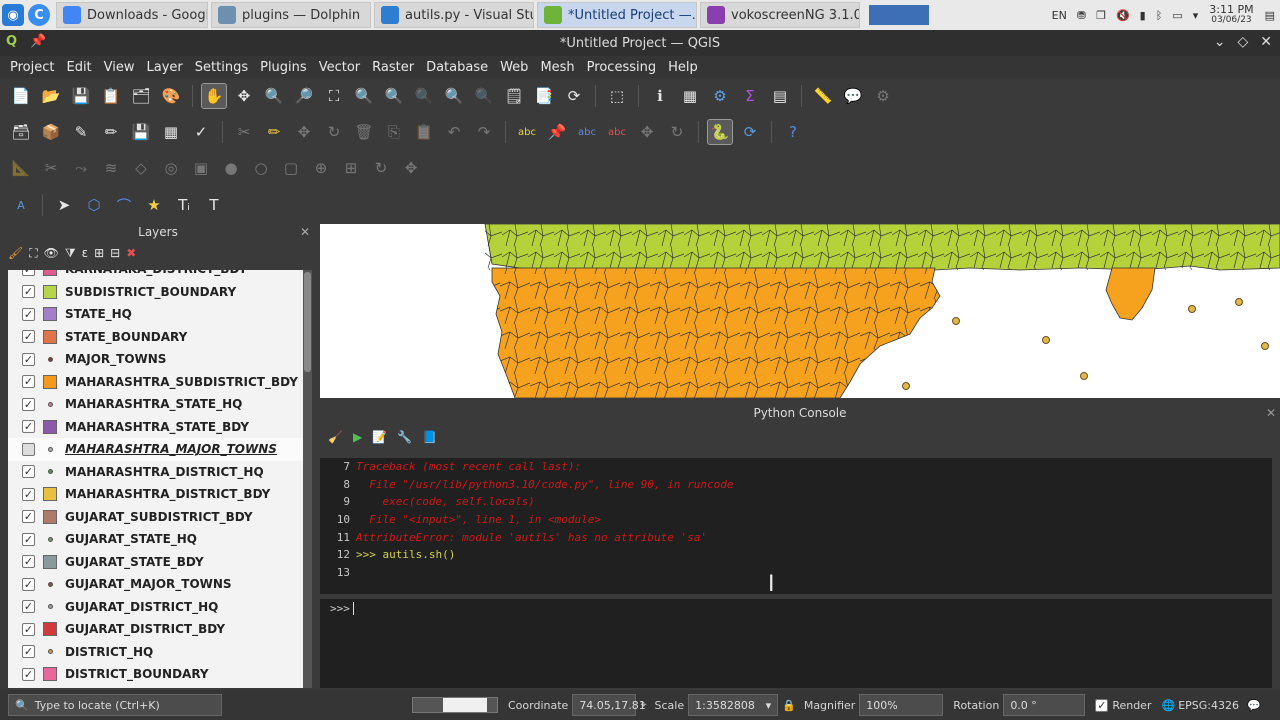 The image size is (1280, 720). Describe the element at coordinates (155, 607) in the screenshot. I see `layer-row: ✓ GUJARAT_DISTRICT_HQ` at that location.